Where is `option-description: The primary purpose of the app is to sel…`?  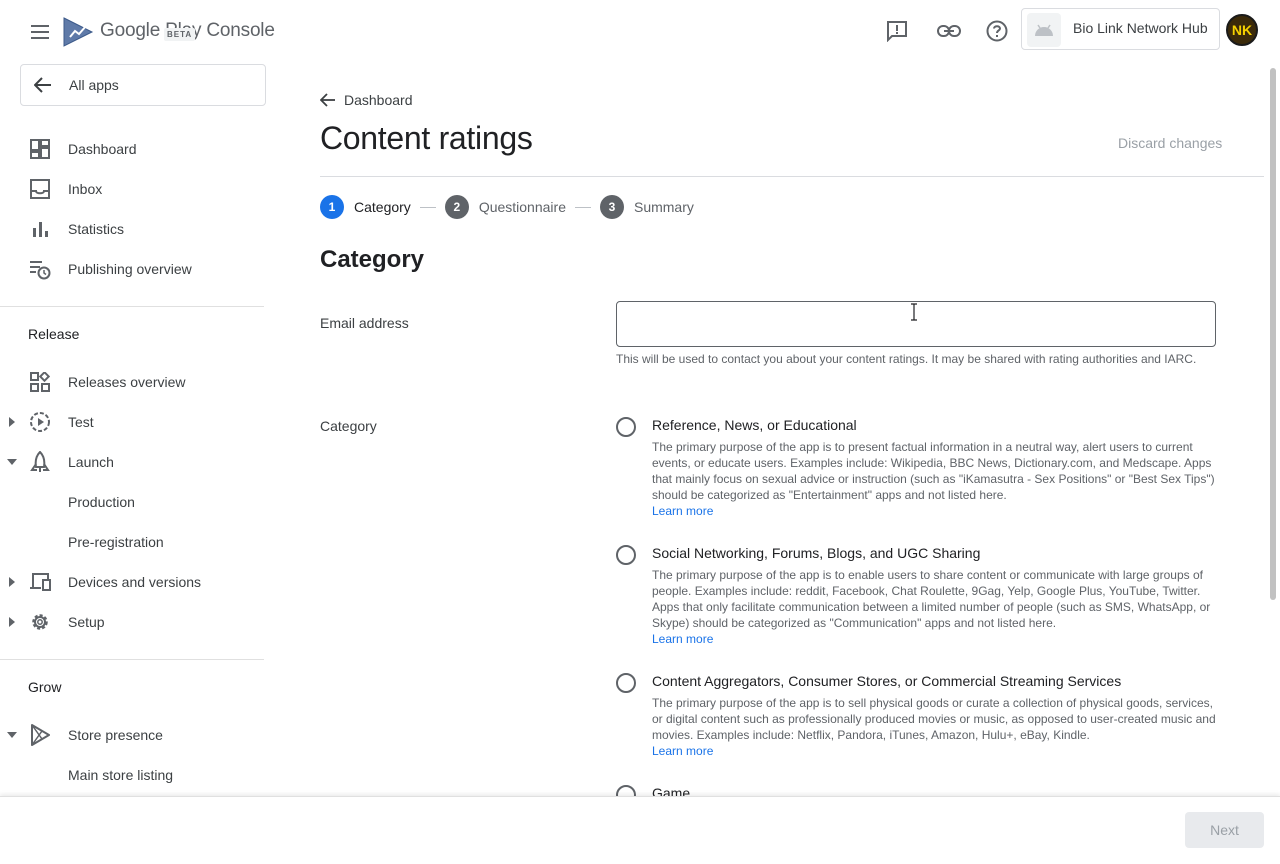 option-description: The primary purpose of the app is to sel… is located at coordinates (937, 727).